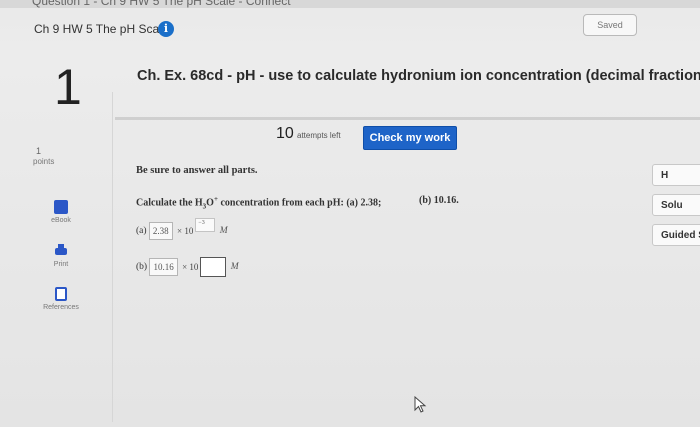  I want to click on prompt-end: concentration from each pH: (a) 2.38;, so click(299, 203).